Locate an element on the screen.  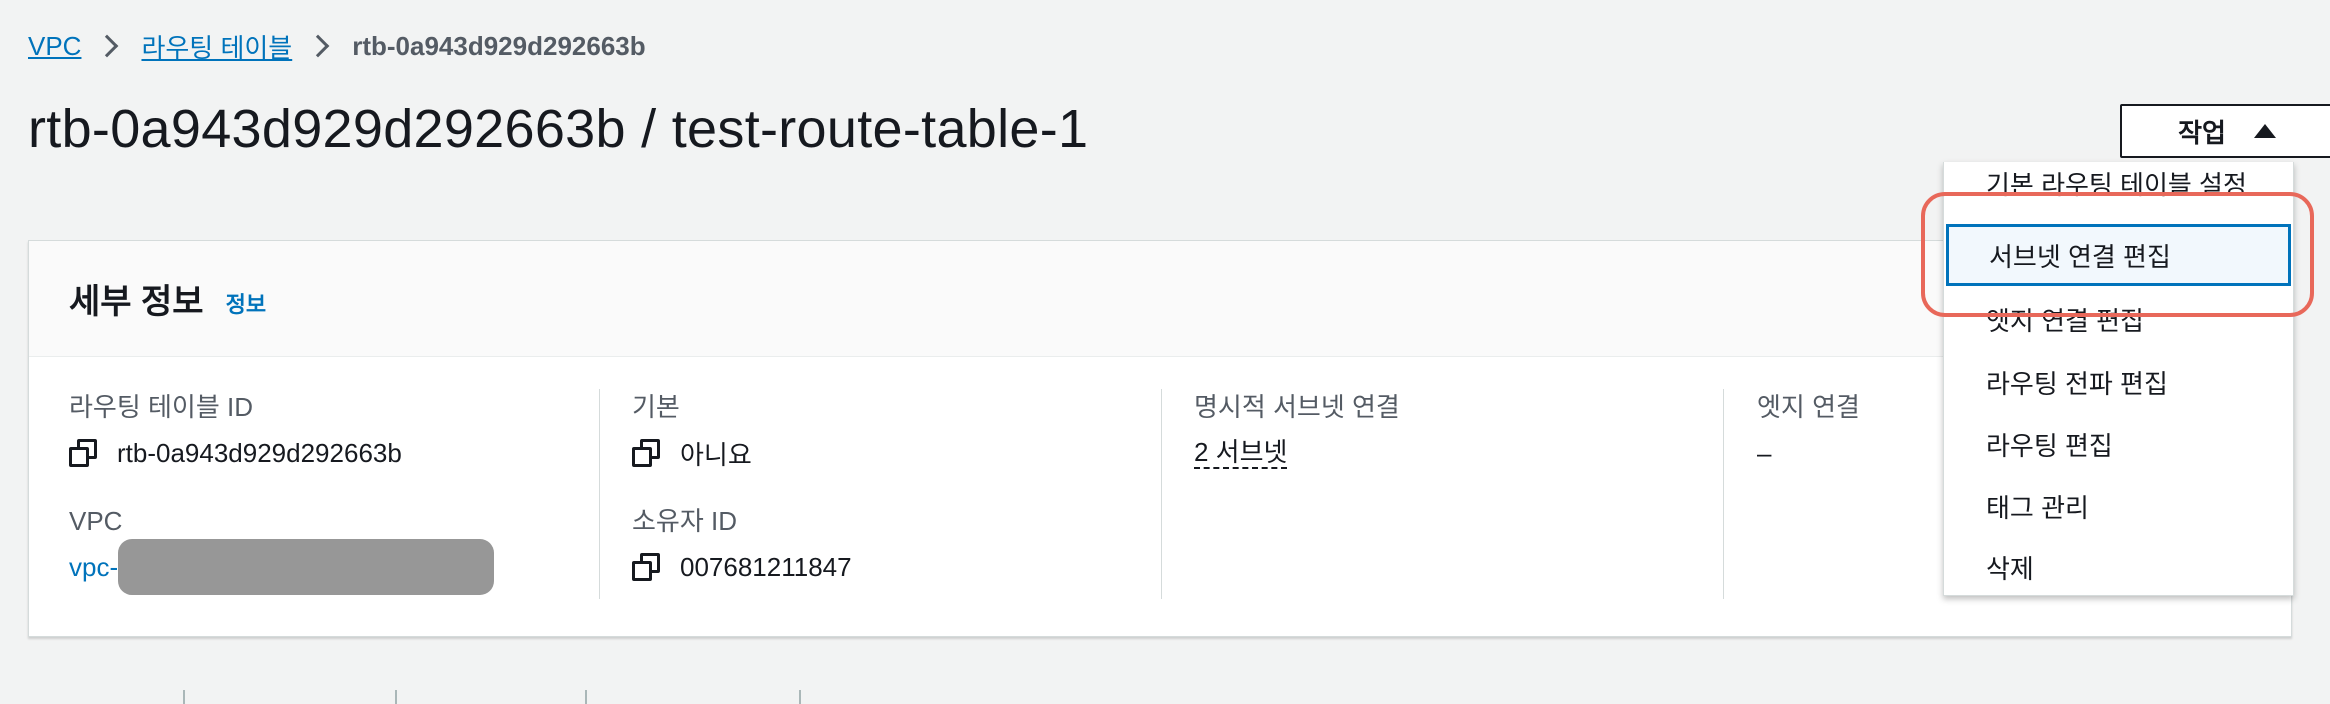
vpc-link: vpc- is located at coordinates (93, 567).